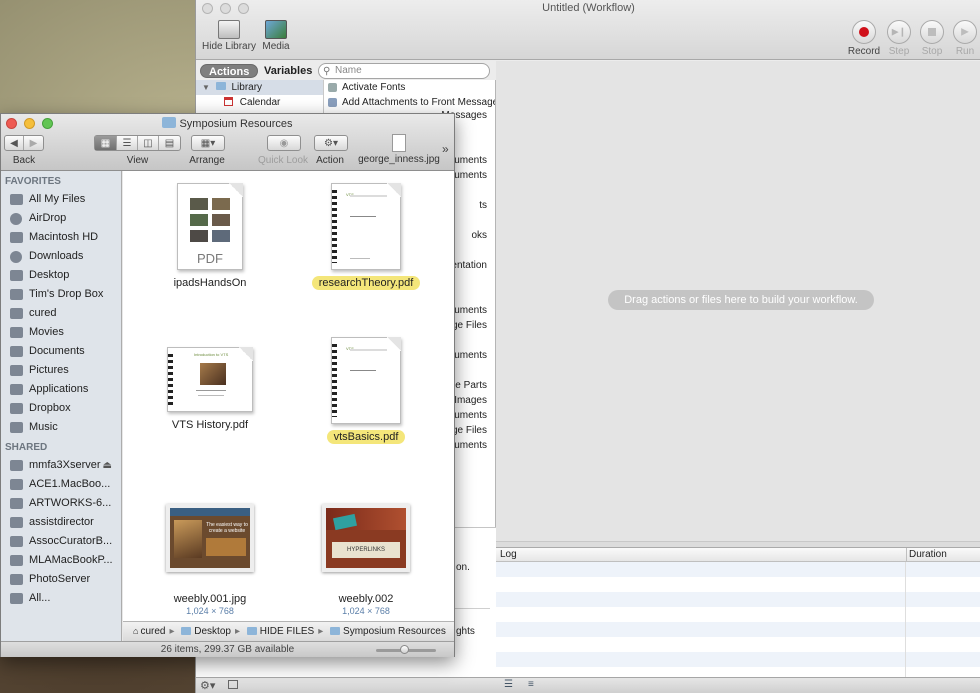 The width and height of the screenshot is (980, 693). Describe the element at coordinates (61, 351) in the screenshot. I see `sidebar-item-documents: Documents` at that location.